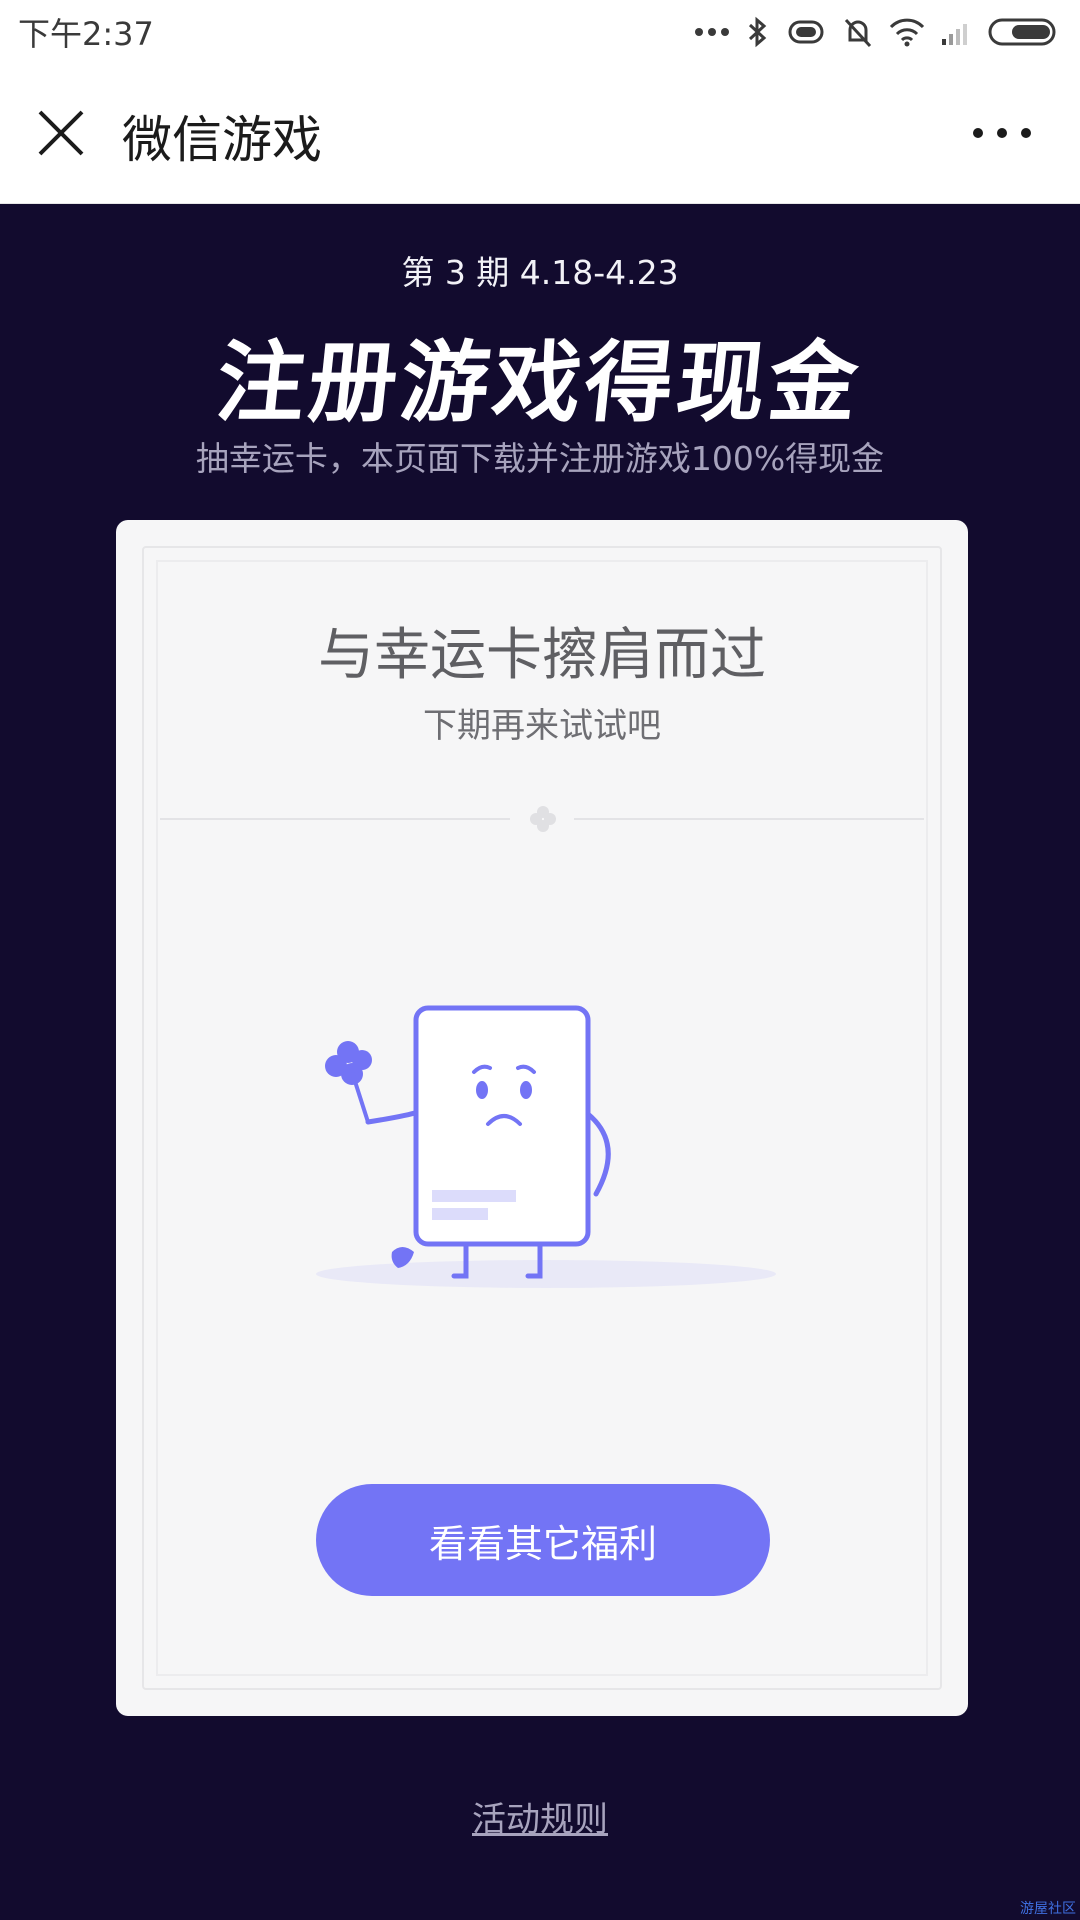 This screenshot has width=1080, height=1920. Describe the element at coordinates (546, 1146) in the screenshot. I see `sad-card-illustration` at that location.